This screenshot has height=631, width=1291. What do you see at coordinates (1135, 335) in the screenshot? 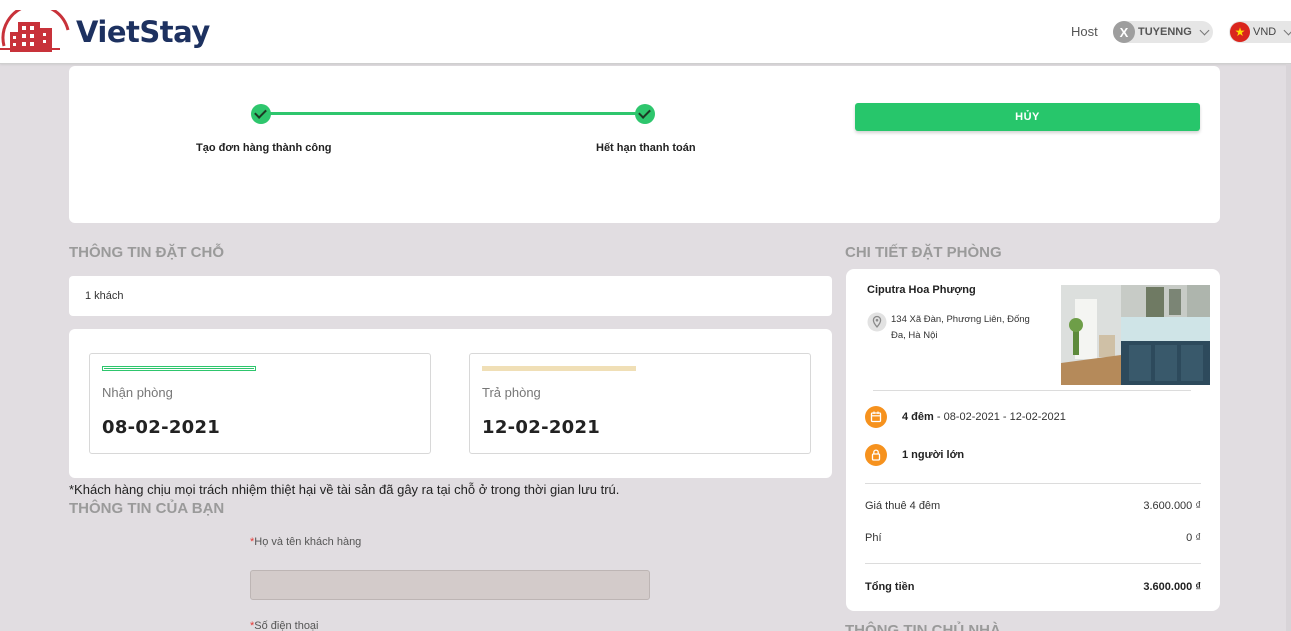
I see `room-photo` at bounding box center [1135, 335].